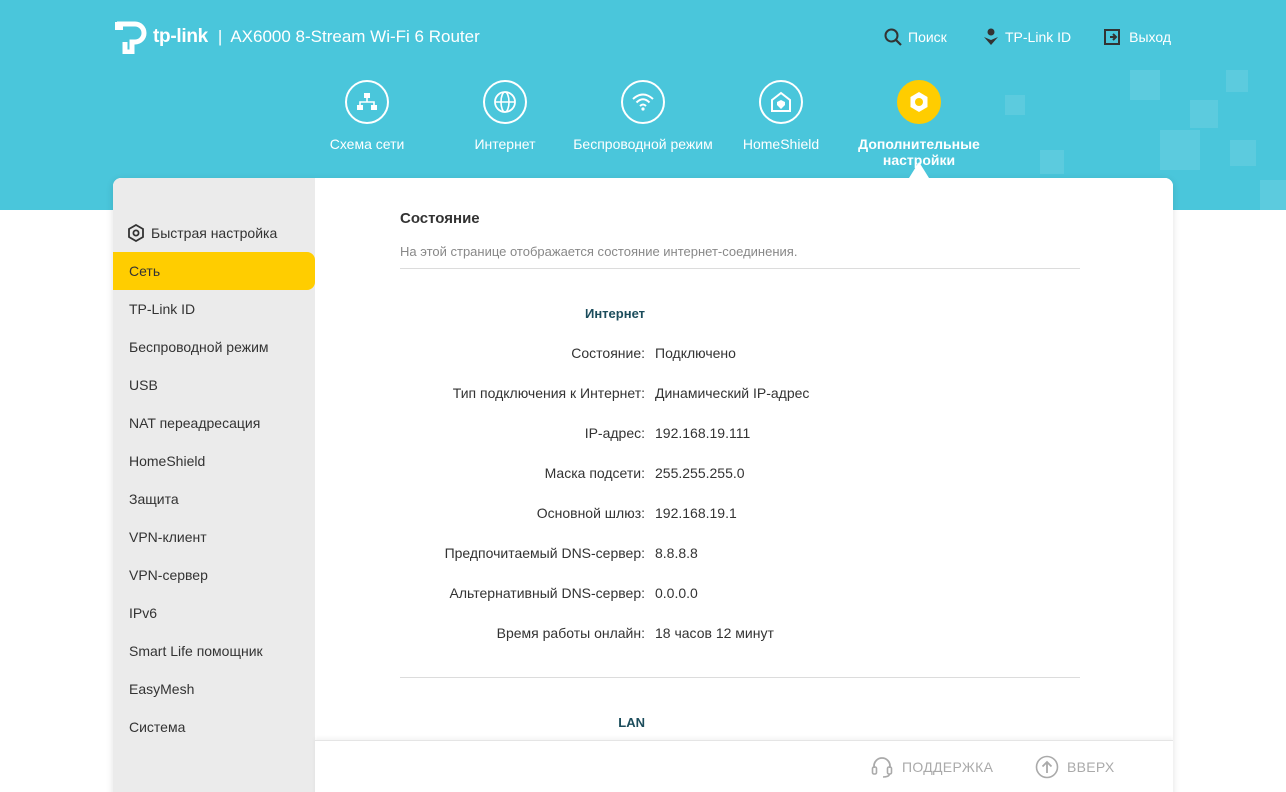 The image size is (1286, 792). I want to click on sidebar-item-tplink-id: TP-Link ID, so click(214, 309).